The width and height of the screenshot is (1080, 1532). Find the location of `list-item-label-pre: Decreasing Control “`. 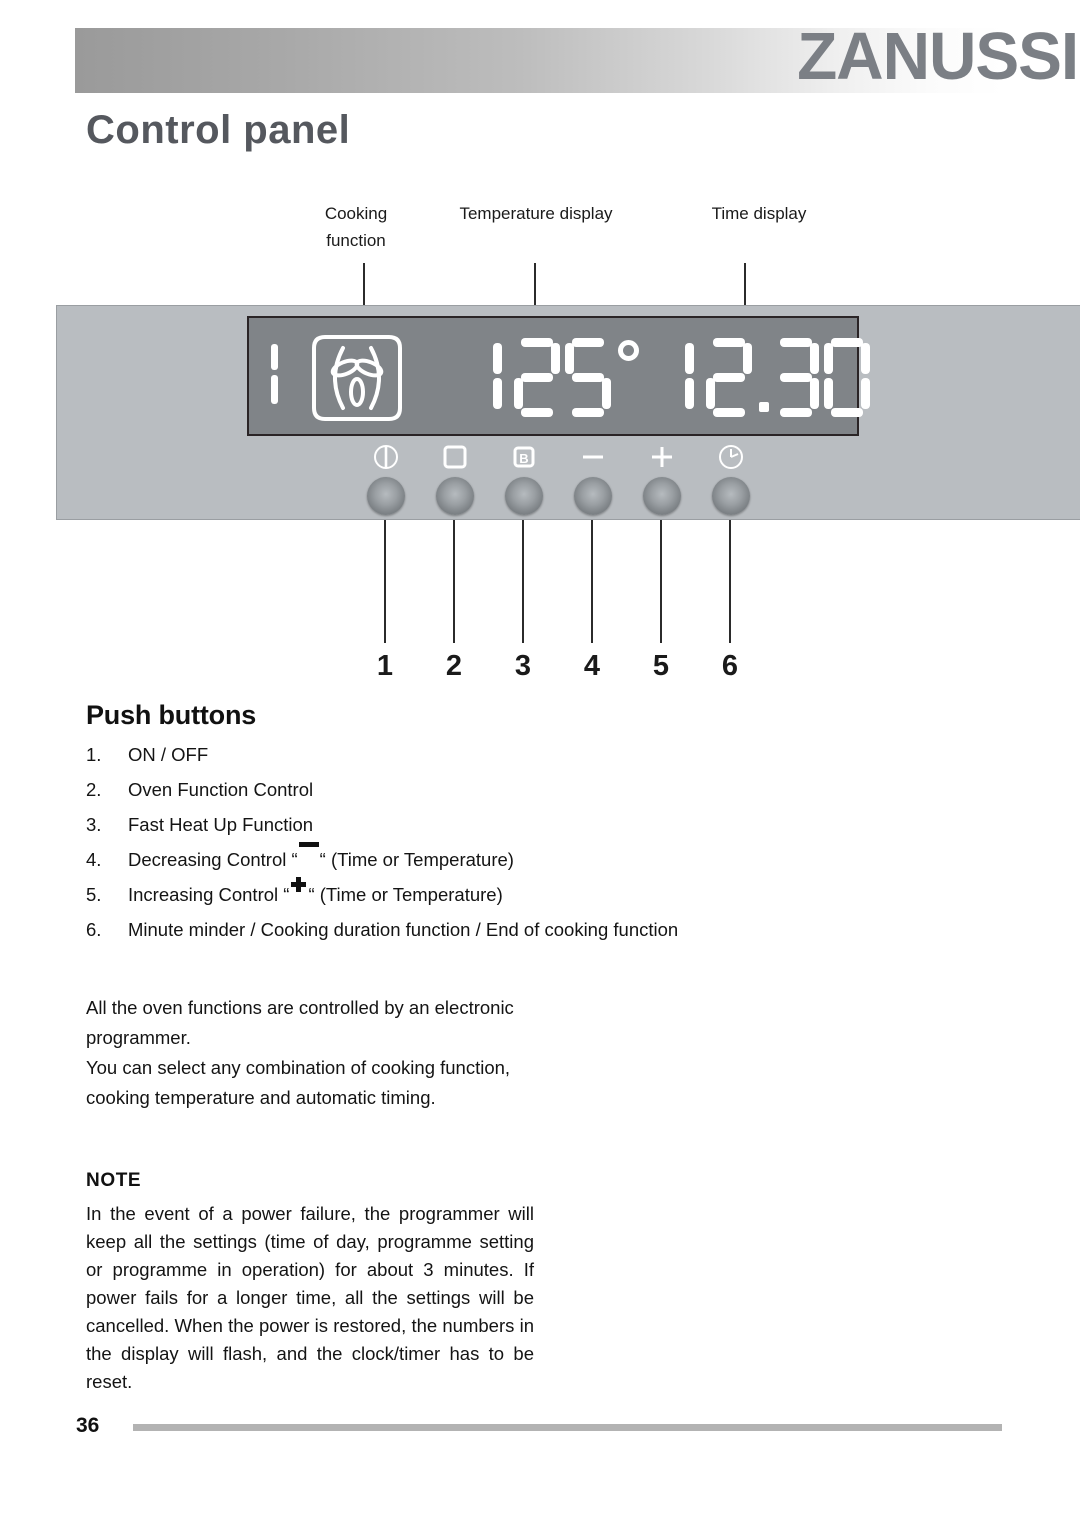

list-item-label-pre: Decreasing Control “ is located at coordinates (213, 859).